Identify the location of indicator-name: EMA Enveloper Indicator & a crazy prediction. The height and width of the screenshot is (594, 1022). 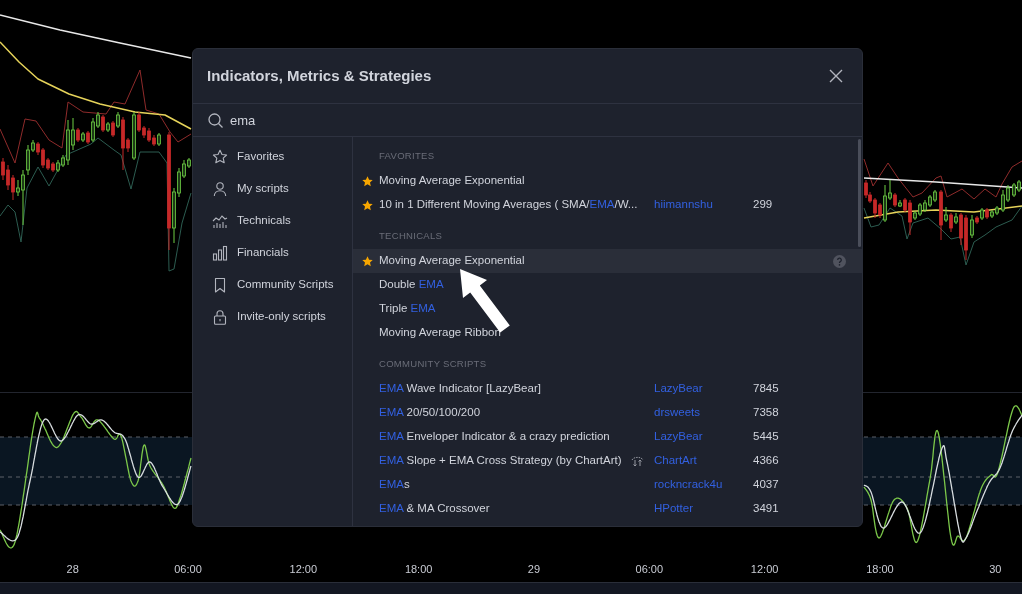
(494, 437).